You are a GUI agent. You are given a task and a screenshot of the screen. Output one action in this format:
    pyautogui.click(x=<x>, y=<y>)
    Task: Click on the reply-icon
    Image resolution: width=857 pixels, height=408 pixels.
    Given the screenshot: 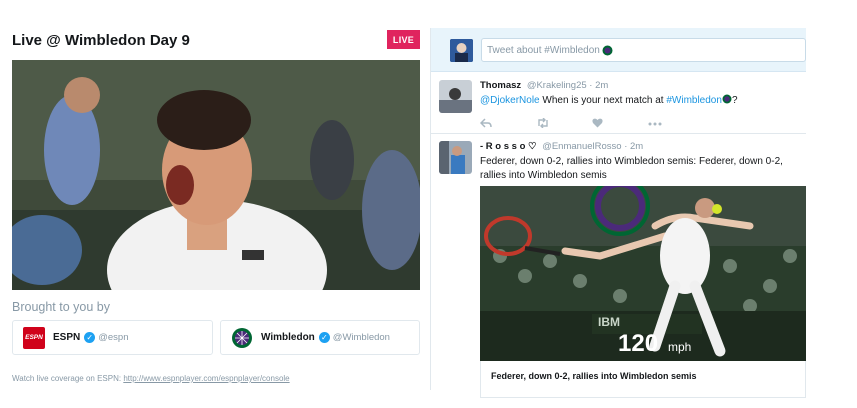 What is the action you would take?
    pyautogui.click(x=507, y=124)
    